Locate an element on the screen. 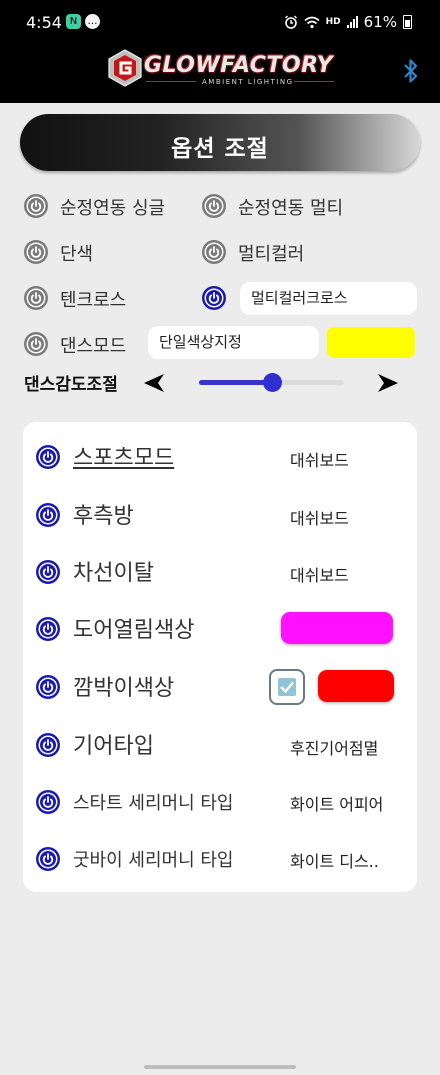 This screenshot has height=1075, width=440. arrow-left-icon is located at coordinates (154, 383).